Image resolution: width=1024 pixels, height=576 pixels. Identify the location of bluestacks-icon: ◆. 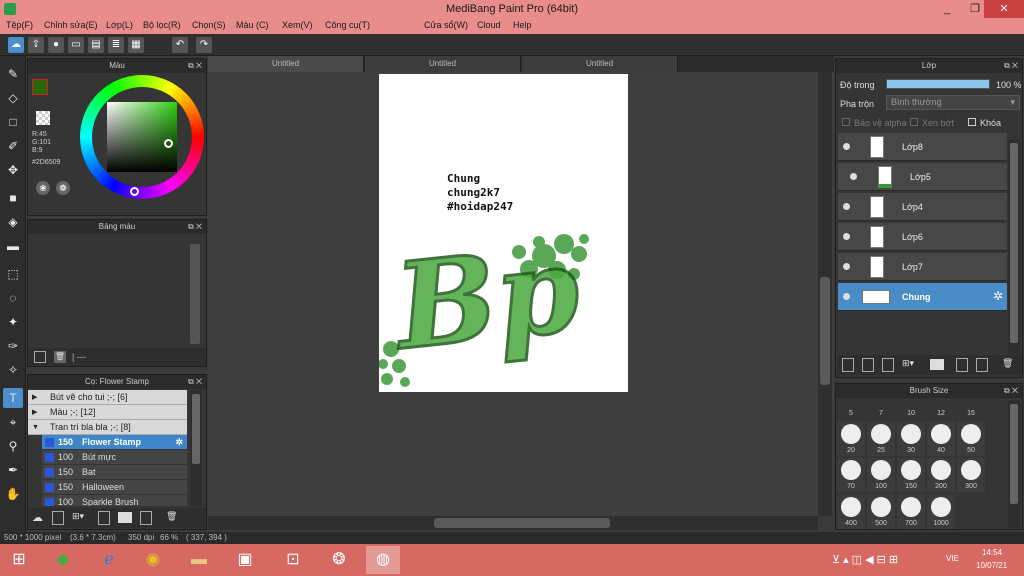
(63, 560).